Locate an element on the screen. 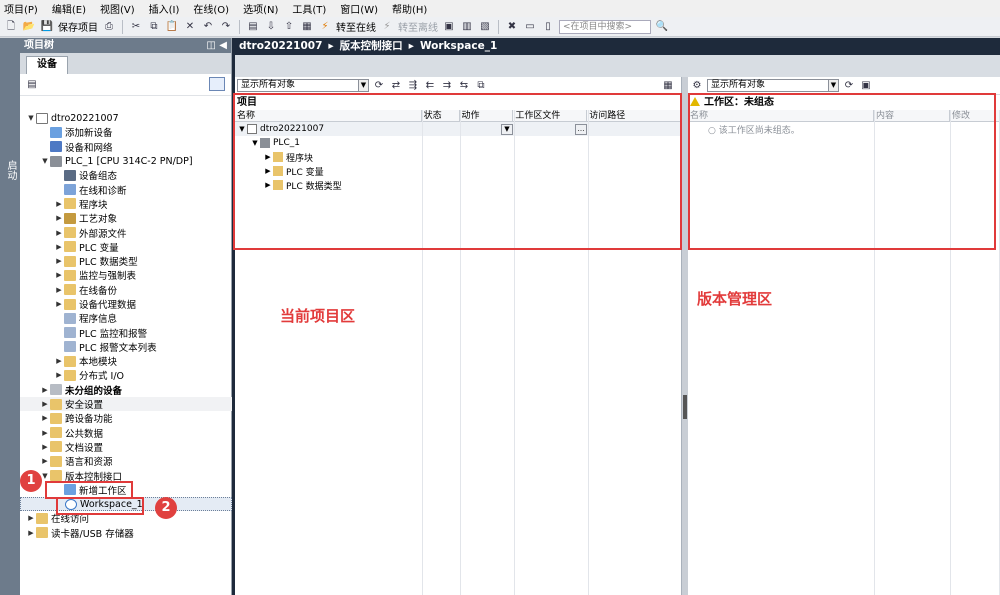 The height and width of the screenshot is (595, 1000). version-filter-dropdown: 显示所有对象 ▼ is located at coordinates (773, 85).